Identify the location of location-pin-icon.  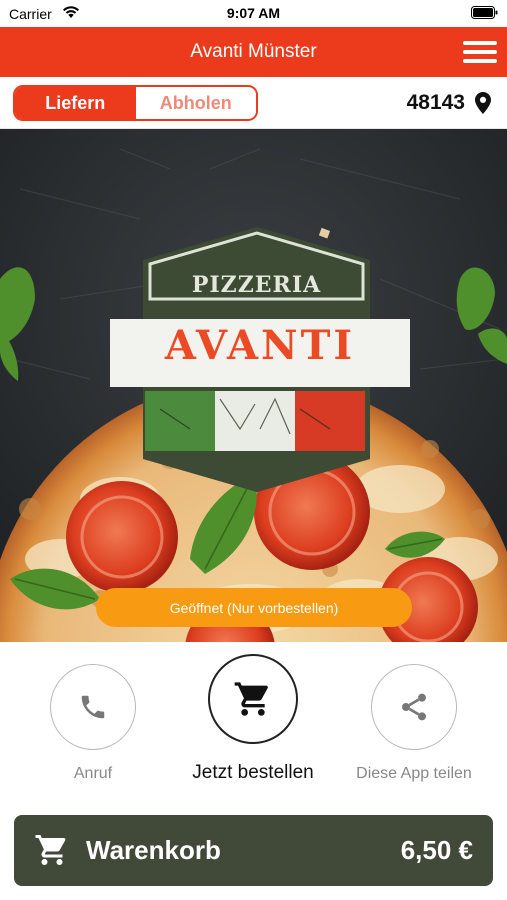
(483, 103).